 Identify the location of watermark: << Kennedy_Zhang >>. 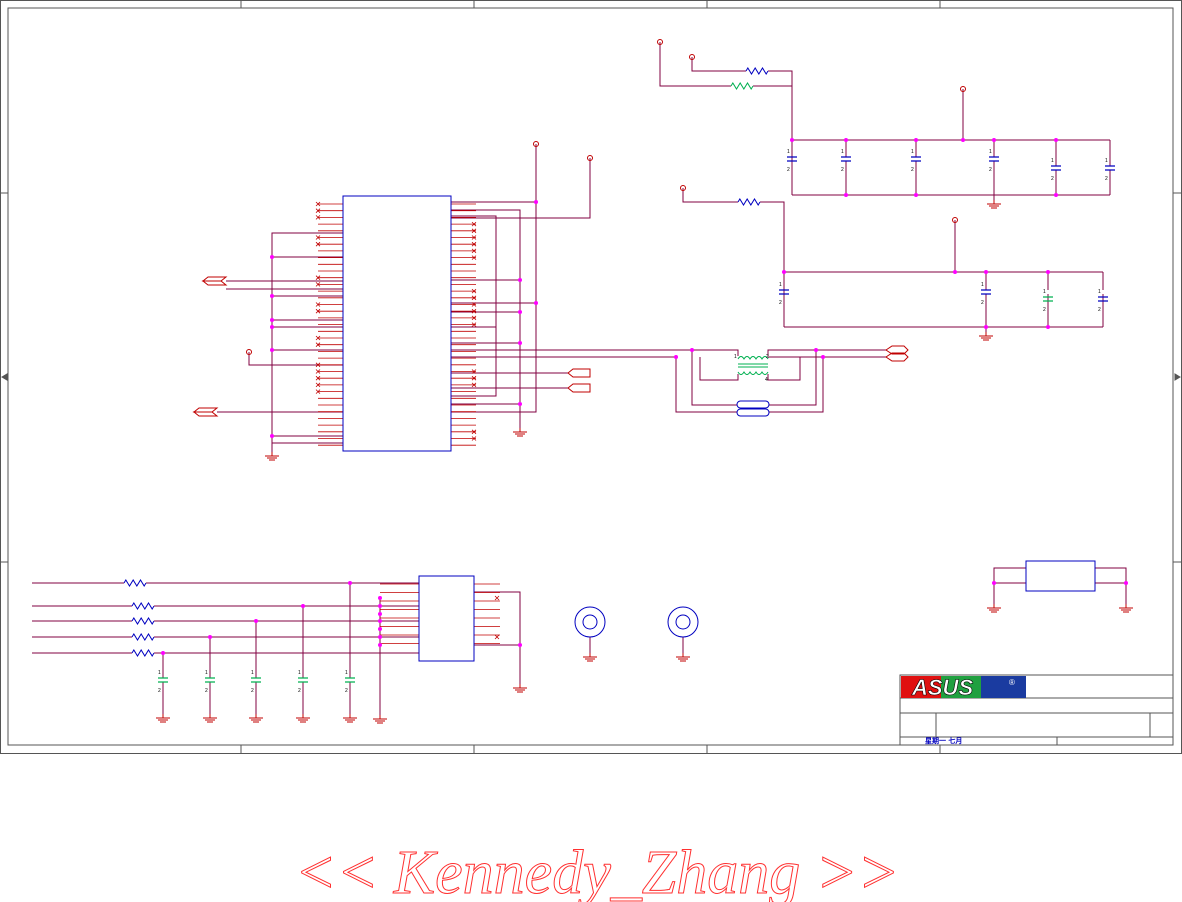
(597, 870).